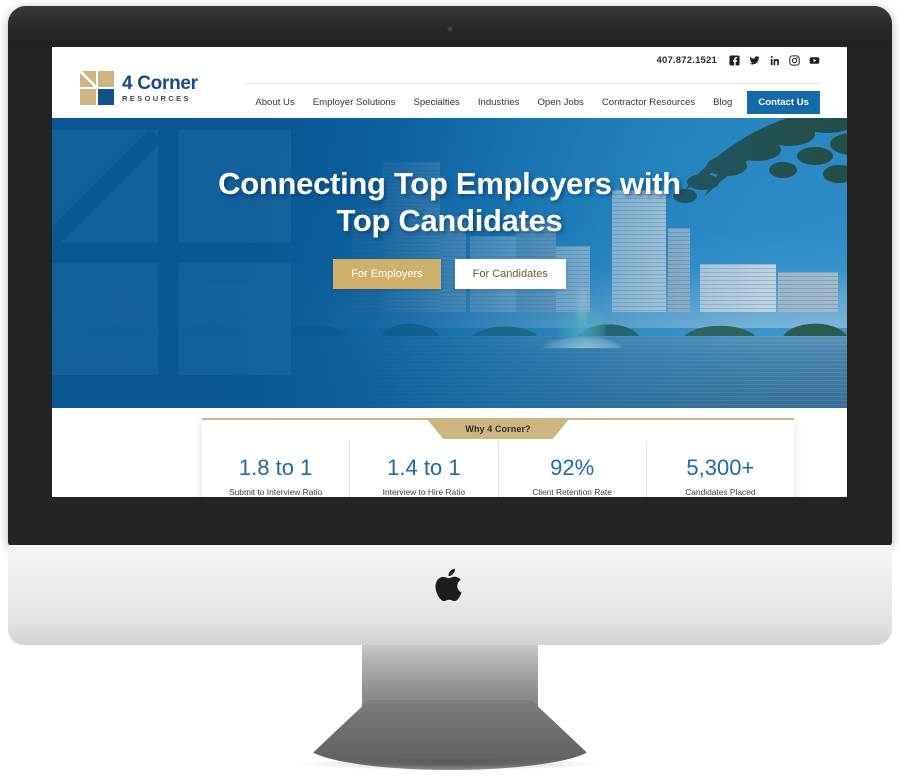 The height and width of the screenshot is (784, 900). What do you see at coordinates (387, 274) in the screenshot?
I see `for-employers-button: For Employers` at bounding box center [387, 274].